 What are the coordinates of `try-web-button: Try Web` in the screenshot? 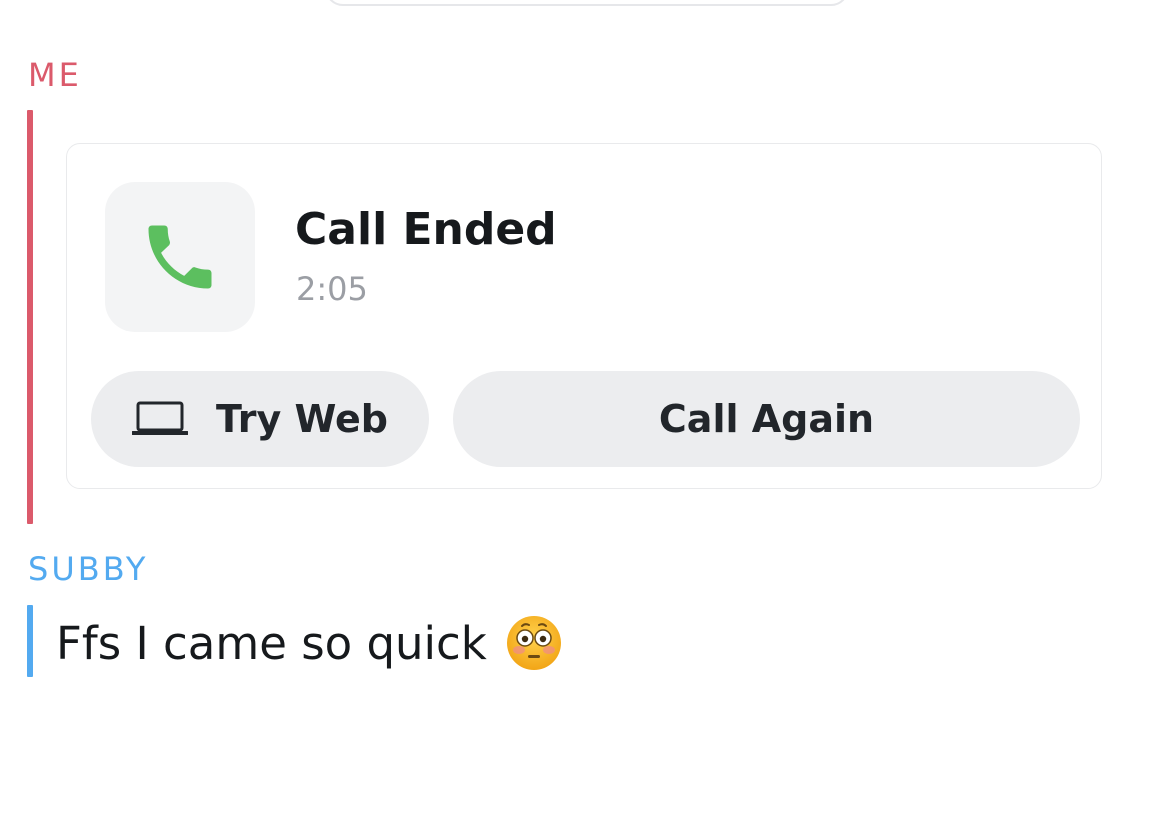 It's located at (260, 419).